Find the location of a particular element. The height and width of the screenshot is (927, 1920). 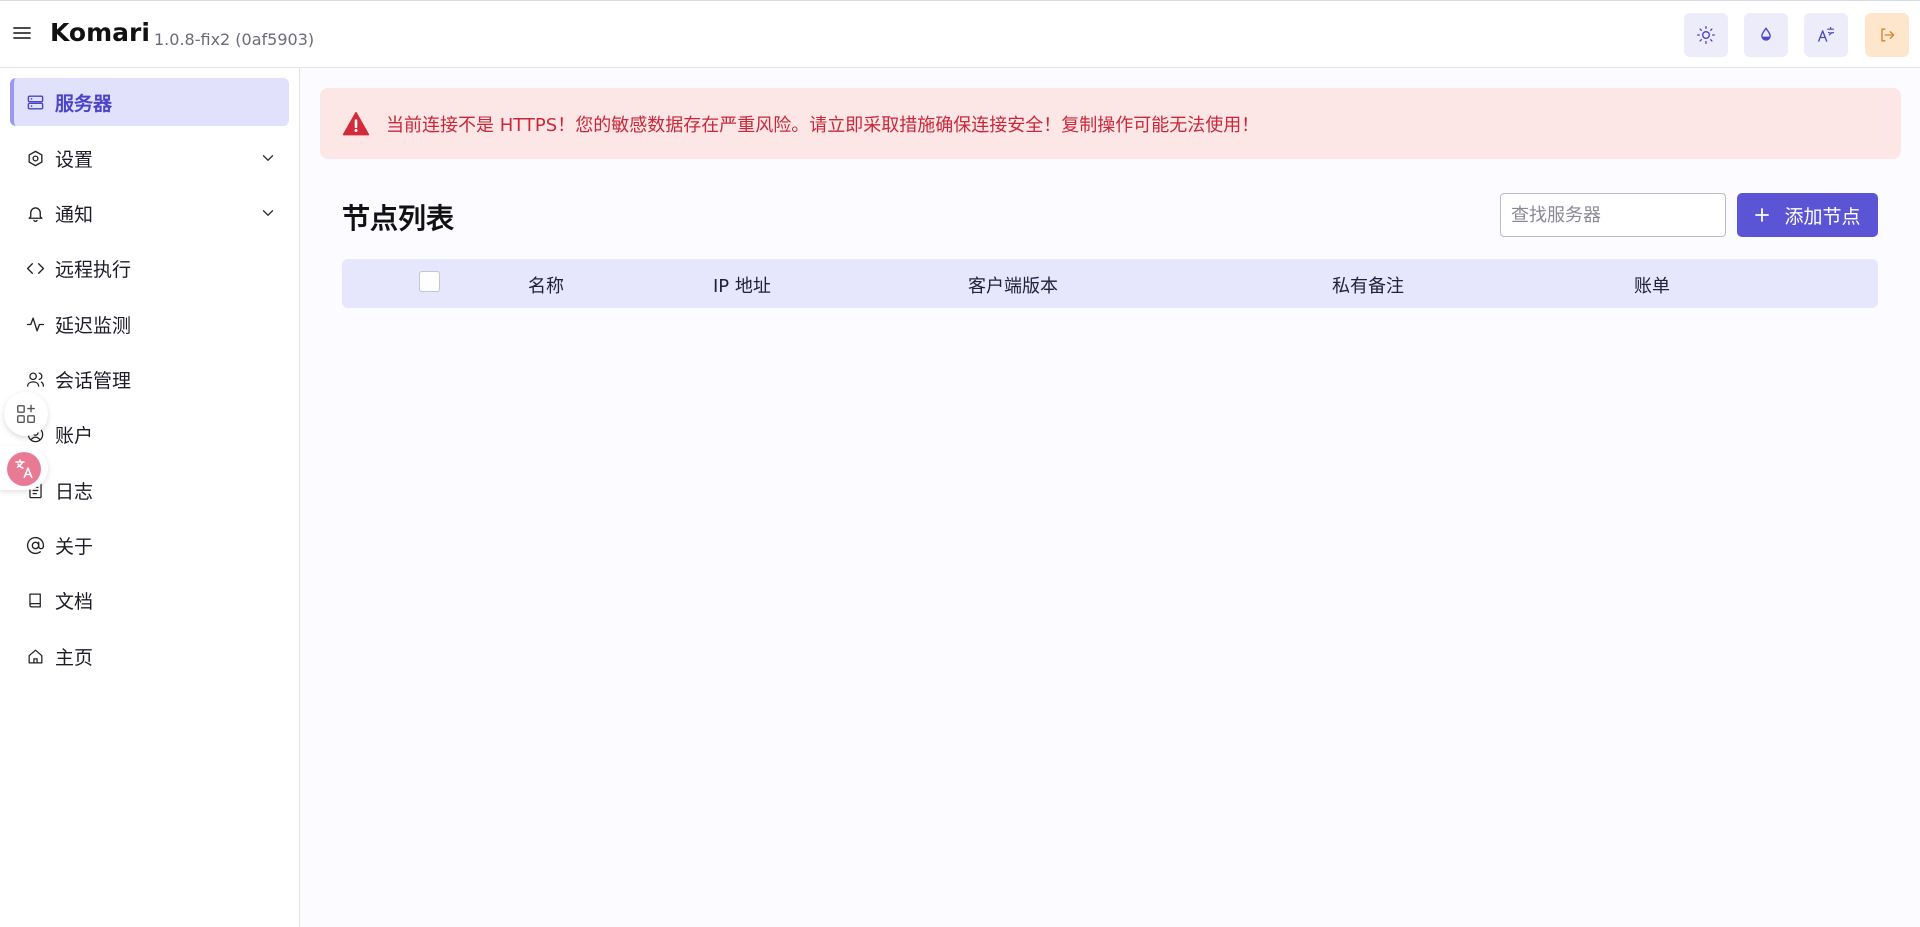

sidebar-item-label: 延迟监测 is located at coordinates (93, 325).